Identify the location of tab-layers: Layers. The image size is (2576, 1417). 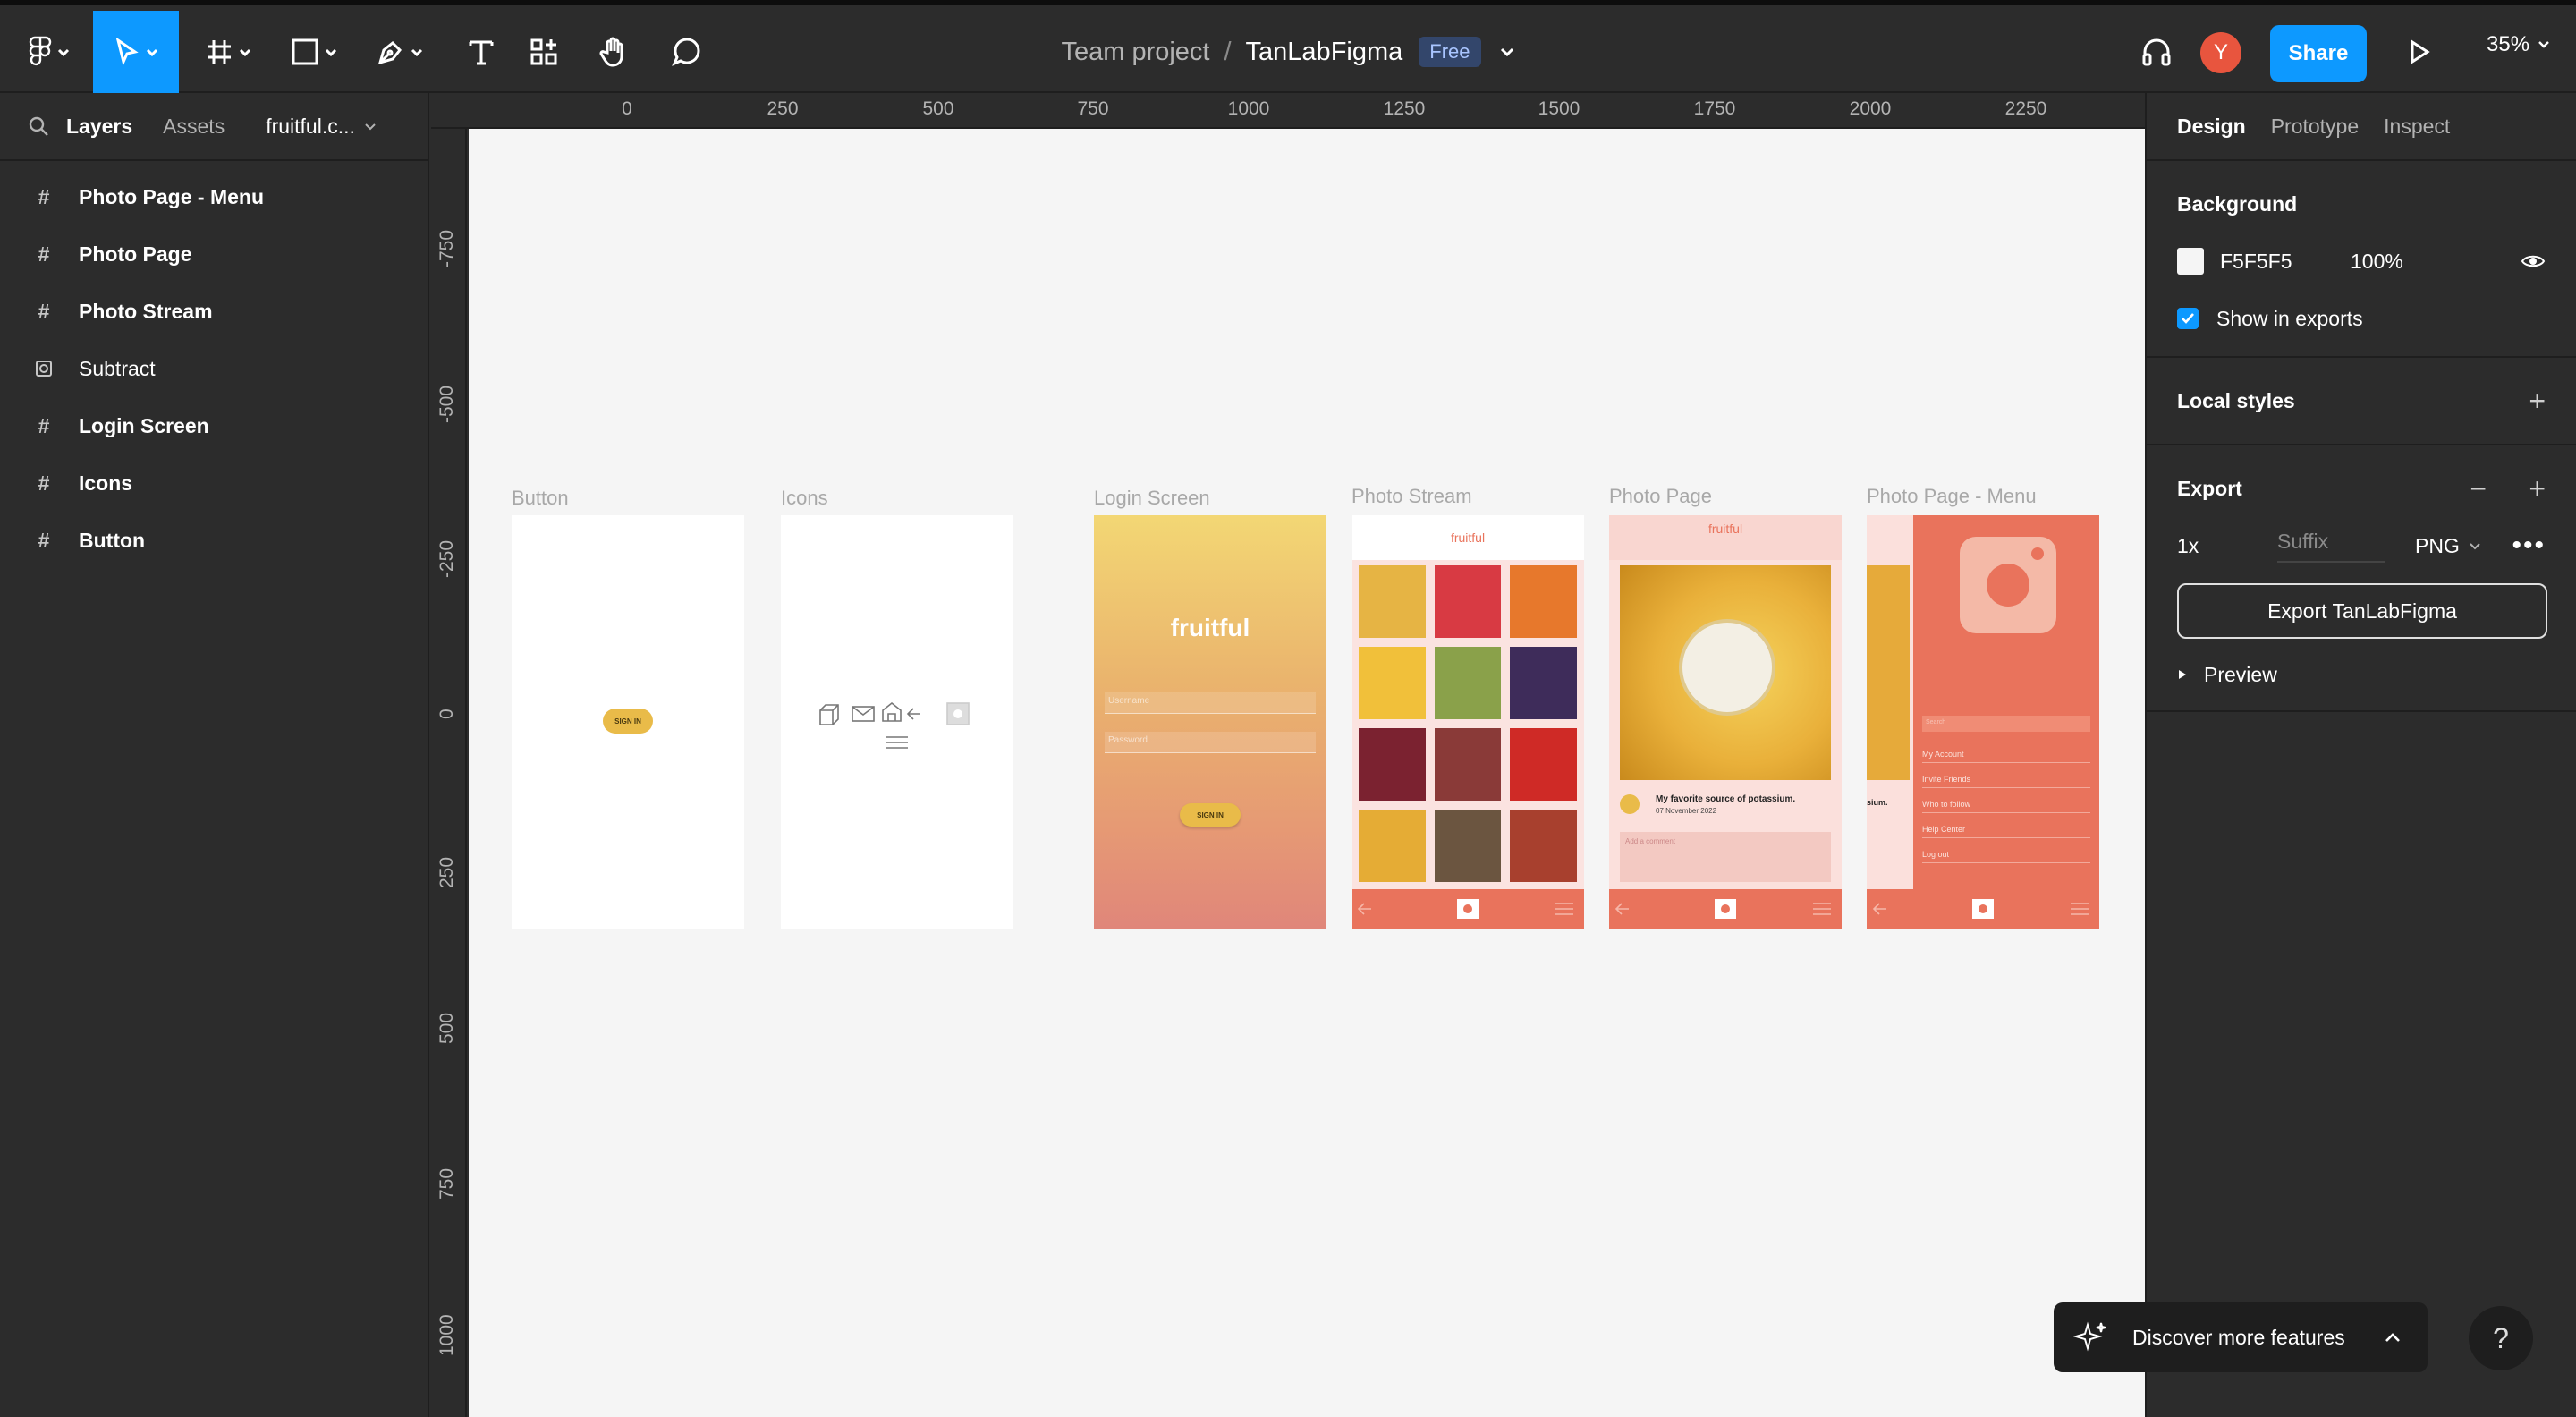
(99, 127).